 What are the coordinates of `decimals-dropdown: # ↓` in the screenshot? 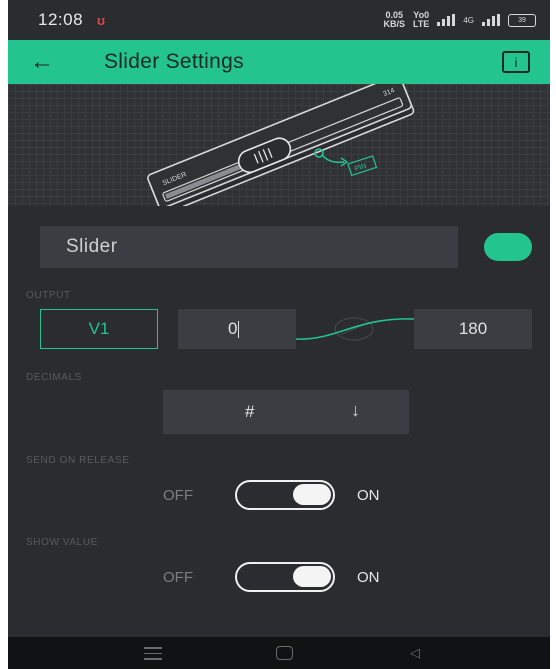 It's located at (286, 412).